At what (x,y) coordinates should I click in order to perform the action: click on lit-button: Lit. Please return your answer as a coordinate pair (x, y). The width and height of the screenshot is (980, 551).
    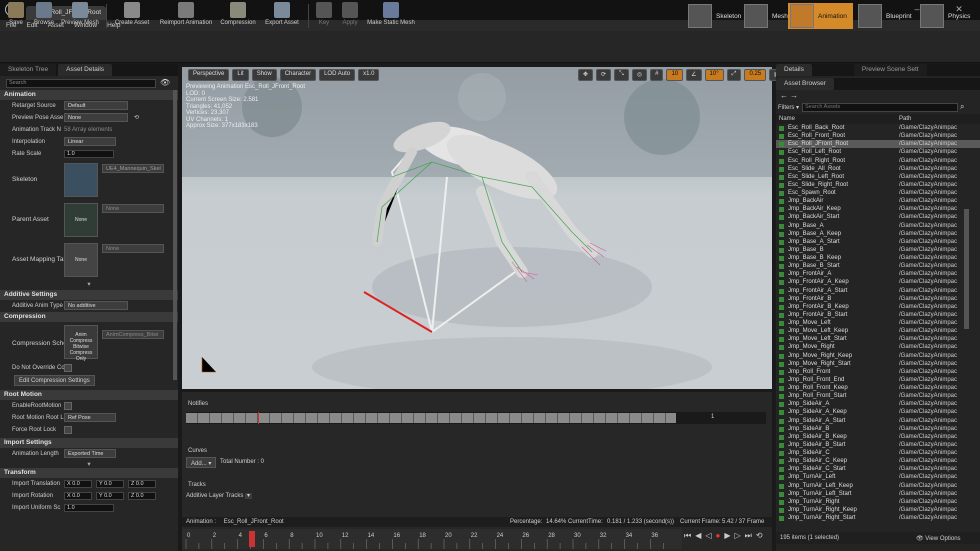
    Looking at the image, I should click on (240, 75).